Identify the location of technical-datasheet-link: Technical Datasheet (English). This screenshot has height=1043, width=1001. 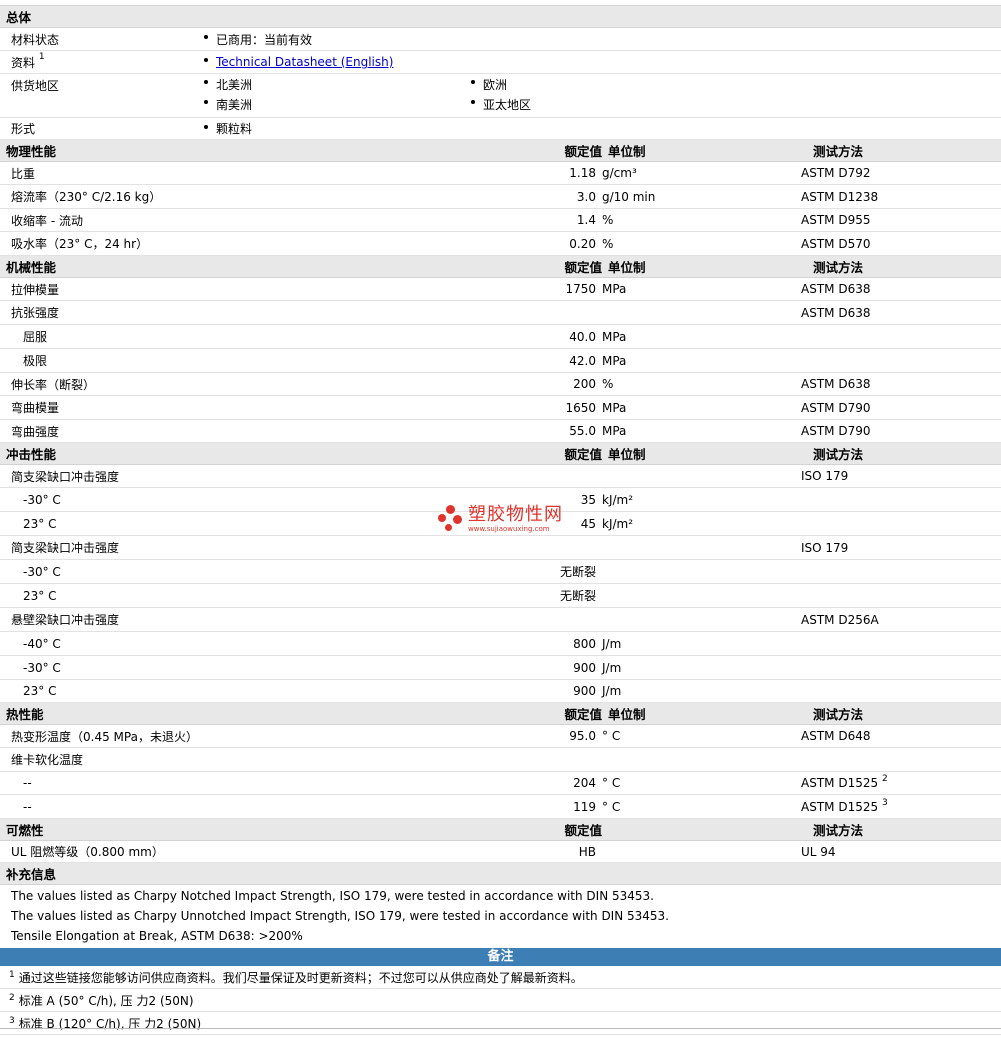
(304, 62).